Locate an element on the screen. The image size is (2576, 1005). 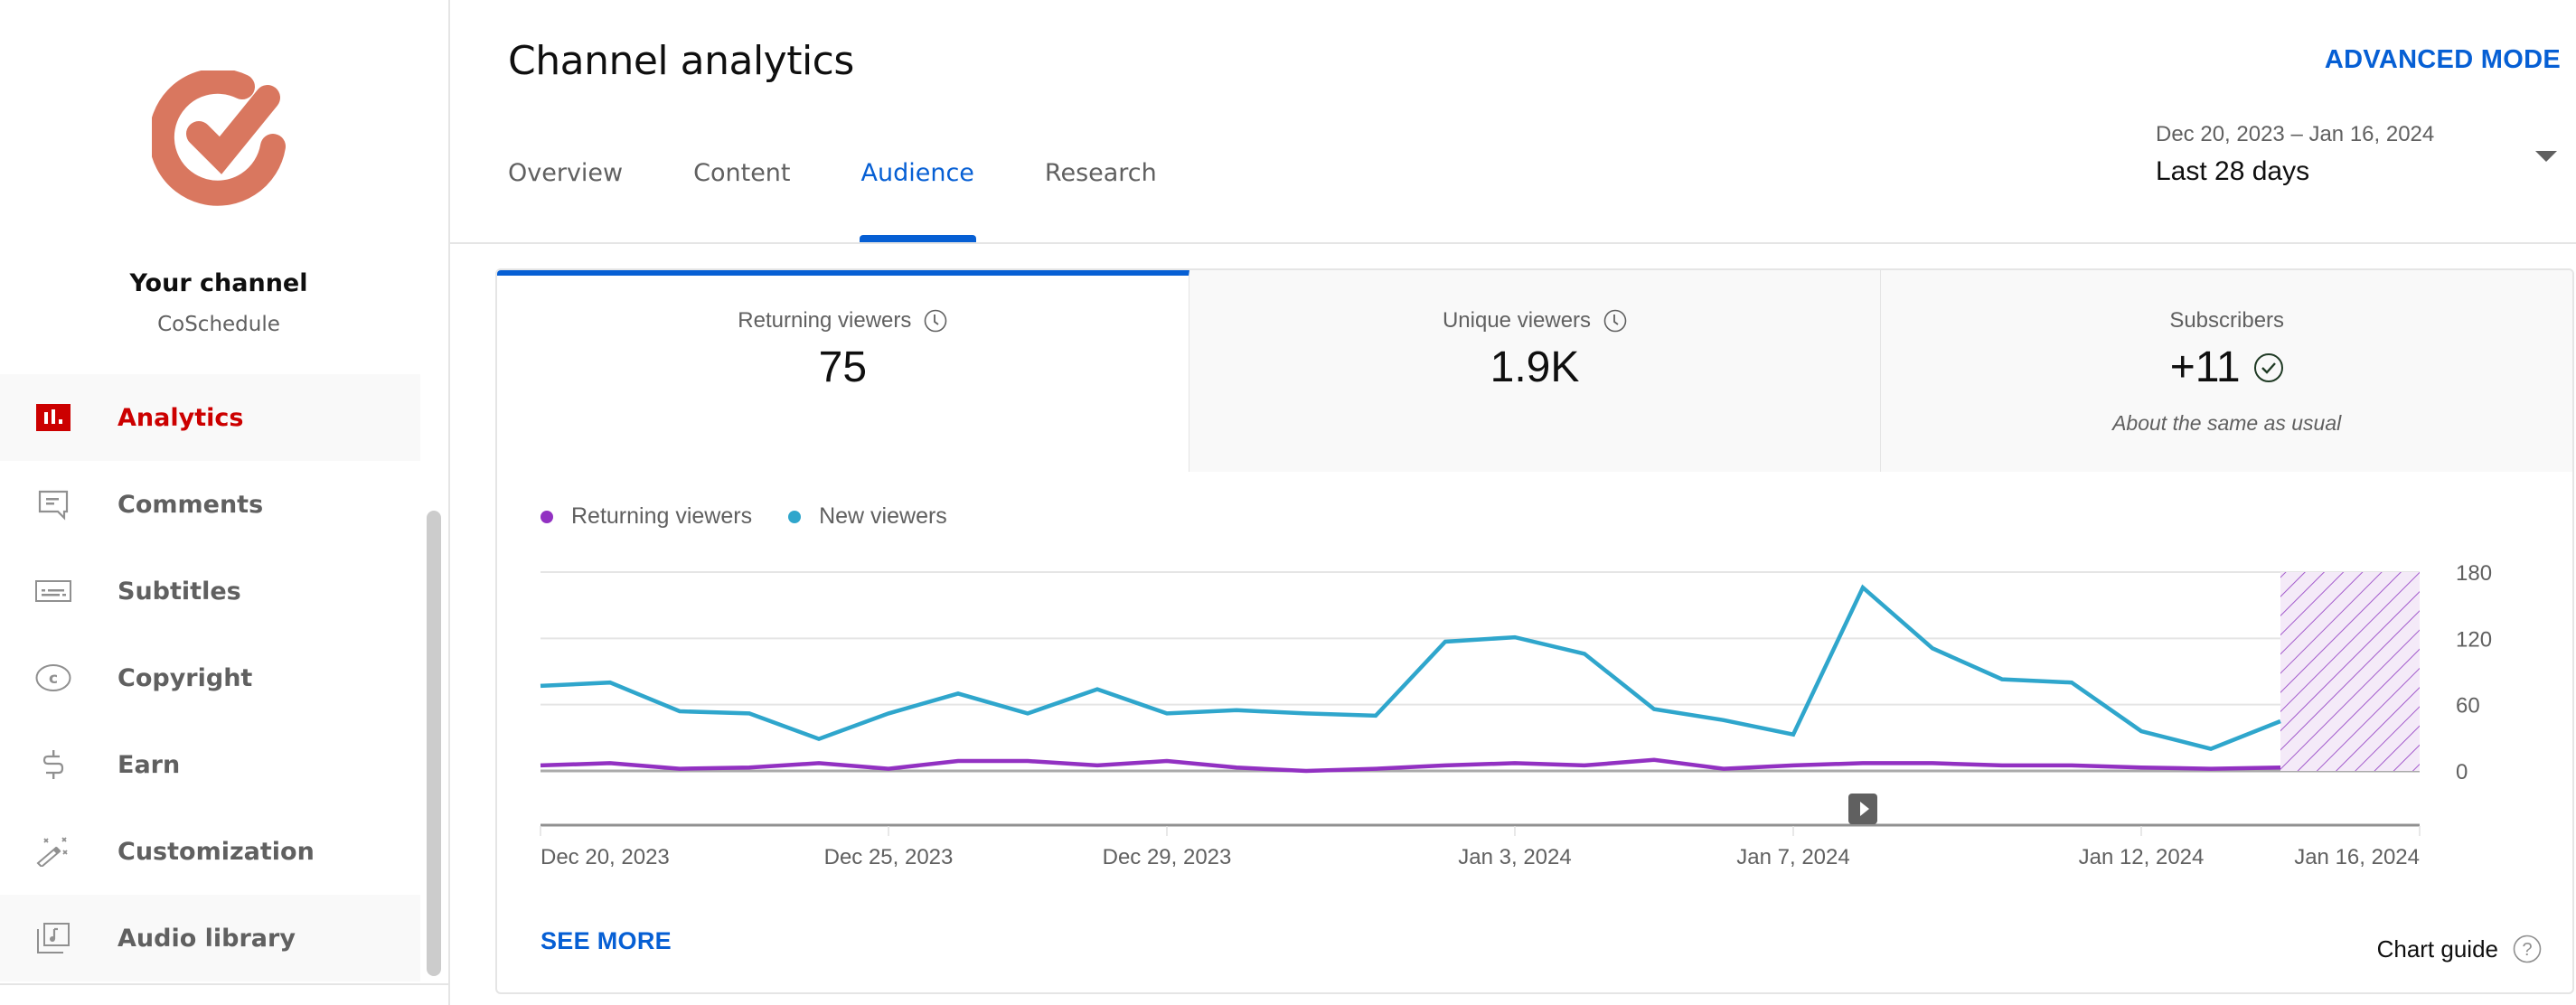
chart-legend: Returning viewers New viewers is located at coordinates (762, 516).